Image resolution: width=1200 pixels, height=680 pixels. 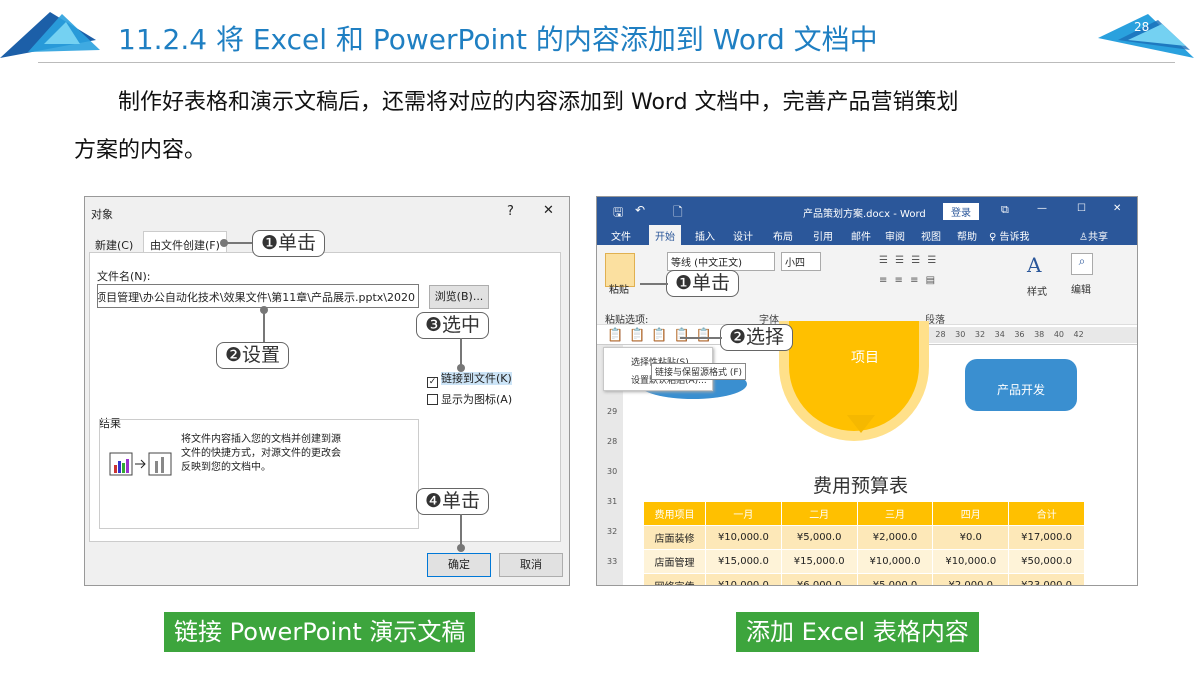 I want to click on down-arrow-shape, so click(x=861, y=424).